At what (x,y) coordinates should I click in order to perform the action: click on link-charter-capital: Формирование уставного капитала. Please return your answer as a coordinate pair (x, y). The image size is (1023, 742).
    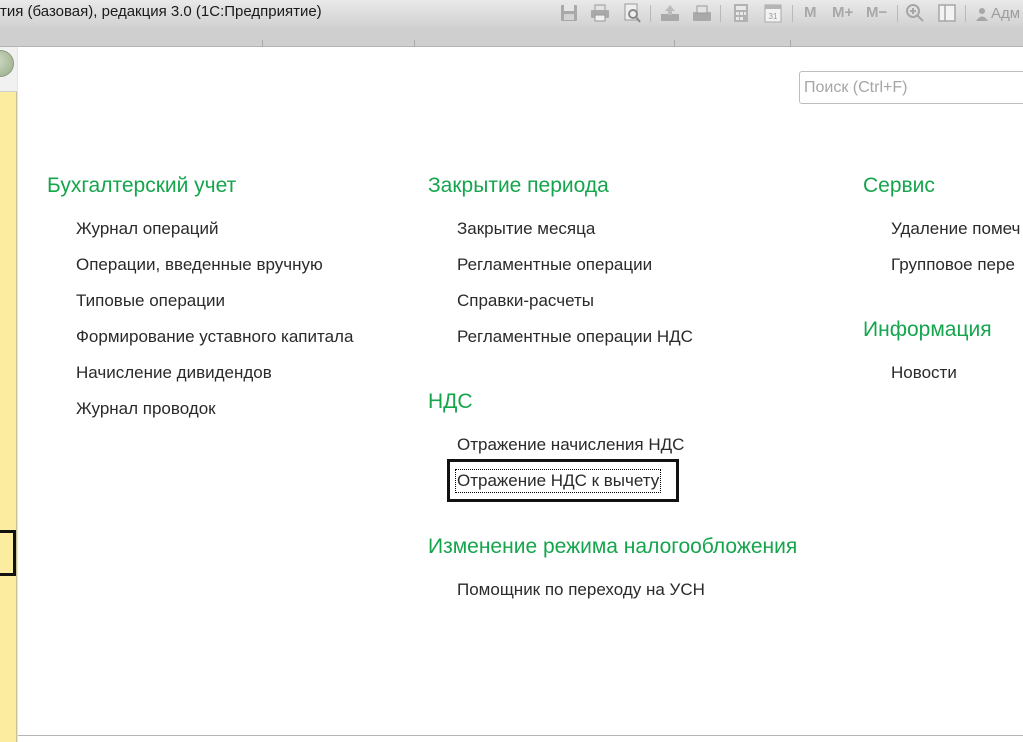
    Looking at the image, I should click on (214, 337).